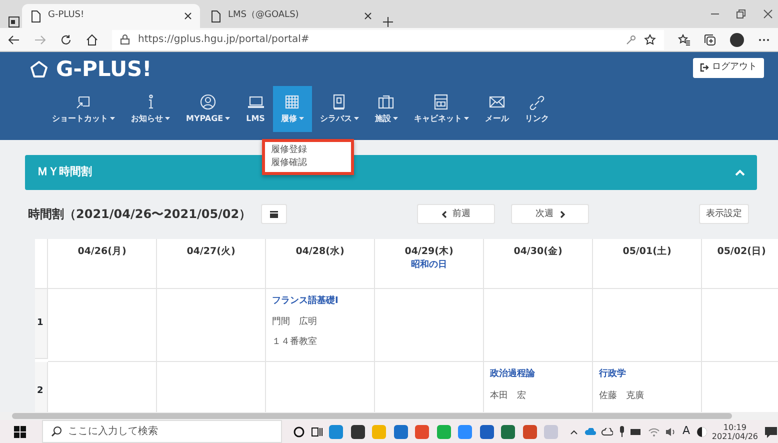 Image resolution: width=778 pixels, height=443 pixels. I want to click on timetable-title: 時間割（2021/04/26〜2021/05/02）, so click(140, 215).